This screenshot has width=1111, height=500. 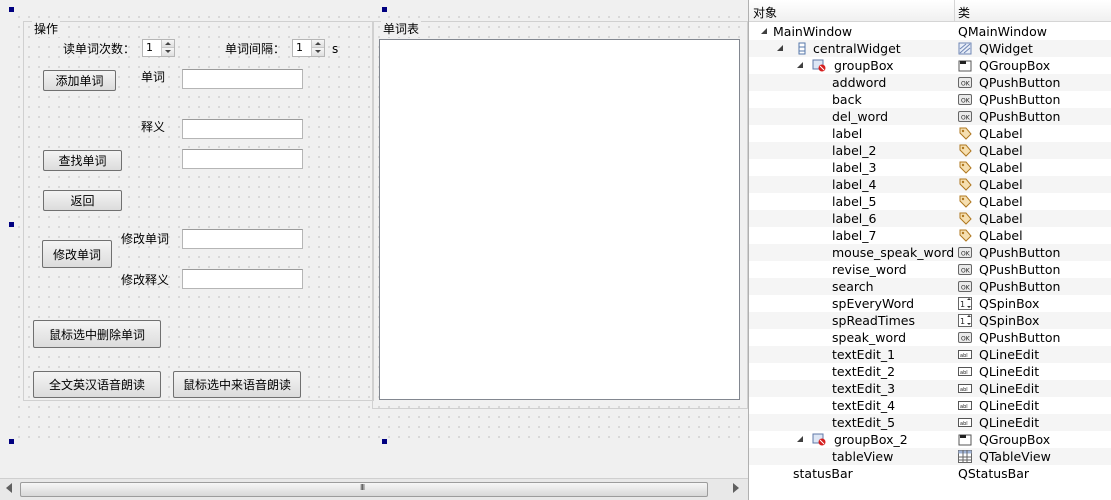 I want to click on scroll-right-arrow-icon, so click(x=736, y=488).